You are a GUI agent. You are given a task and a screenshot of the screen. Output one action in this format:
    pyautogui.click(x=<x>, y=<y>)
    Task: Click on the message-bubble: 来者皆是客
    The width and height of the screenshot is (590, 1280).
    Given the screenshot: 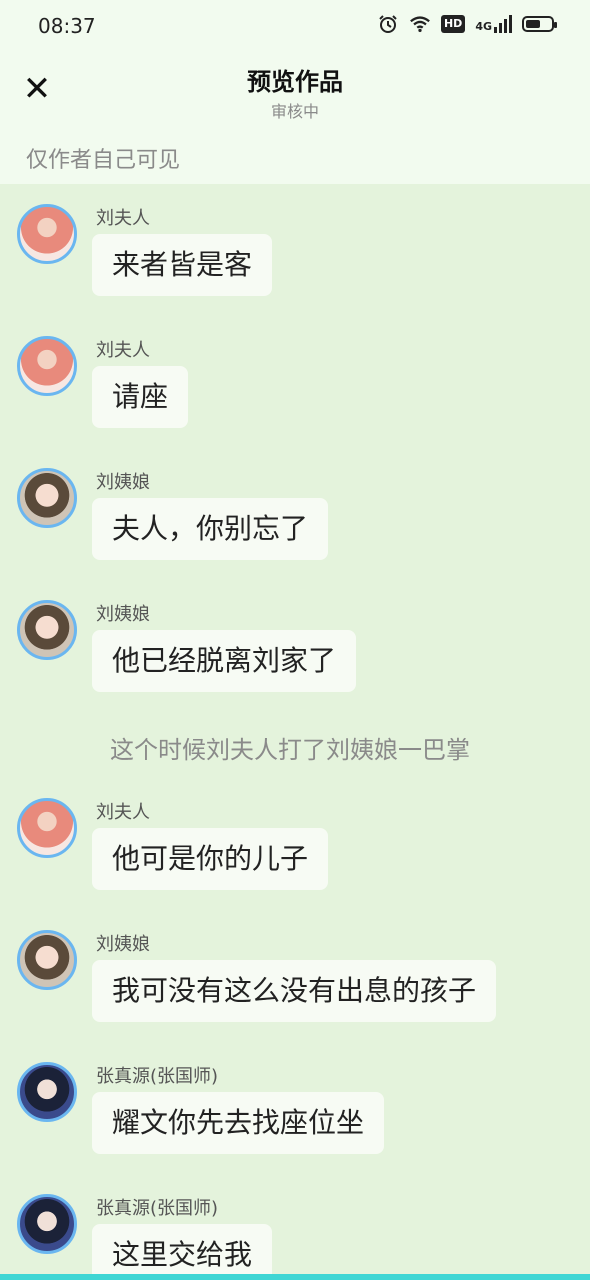 What is the action you would take?
    pyautogui.click(x=182, y=265)
    